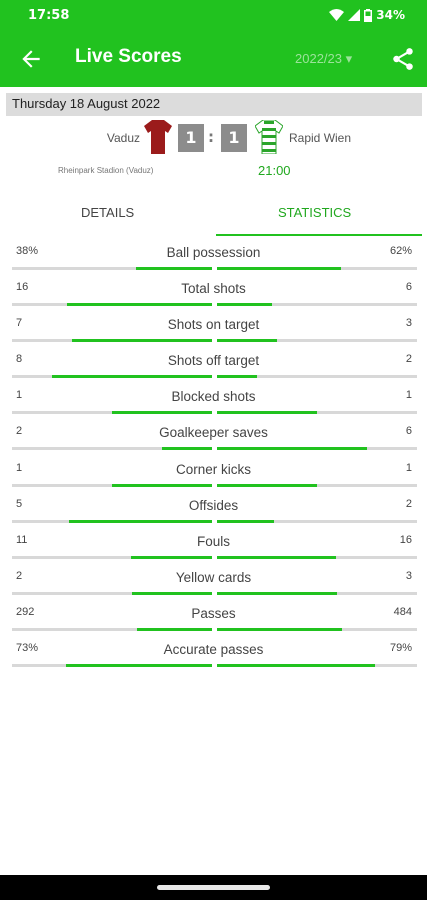 This screenshot has height=900, width=427. I want to click on stat-row: 73% Accurate passes 79%, so click(213, 655).